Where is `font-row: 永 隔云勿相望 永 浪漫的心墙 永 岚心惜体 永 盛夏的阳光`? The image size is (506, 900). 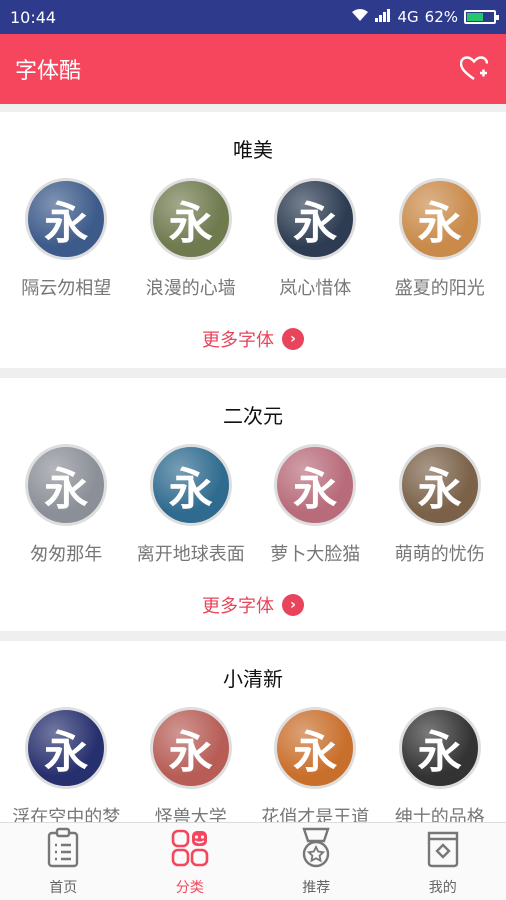 font-row: 永 隔云勿相望 永 浪漫的心墙 永 岚心惜体 永 盛夏的阳光 is located at coordinates (253, 239).